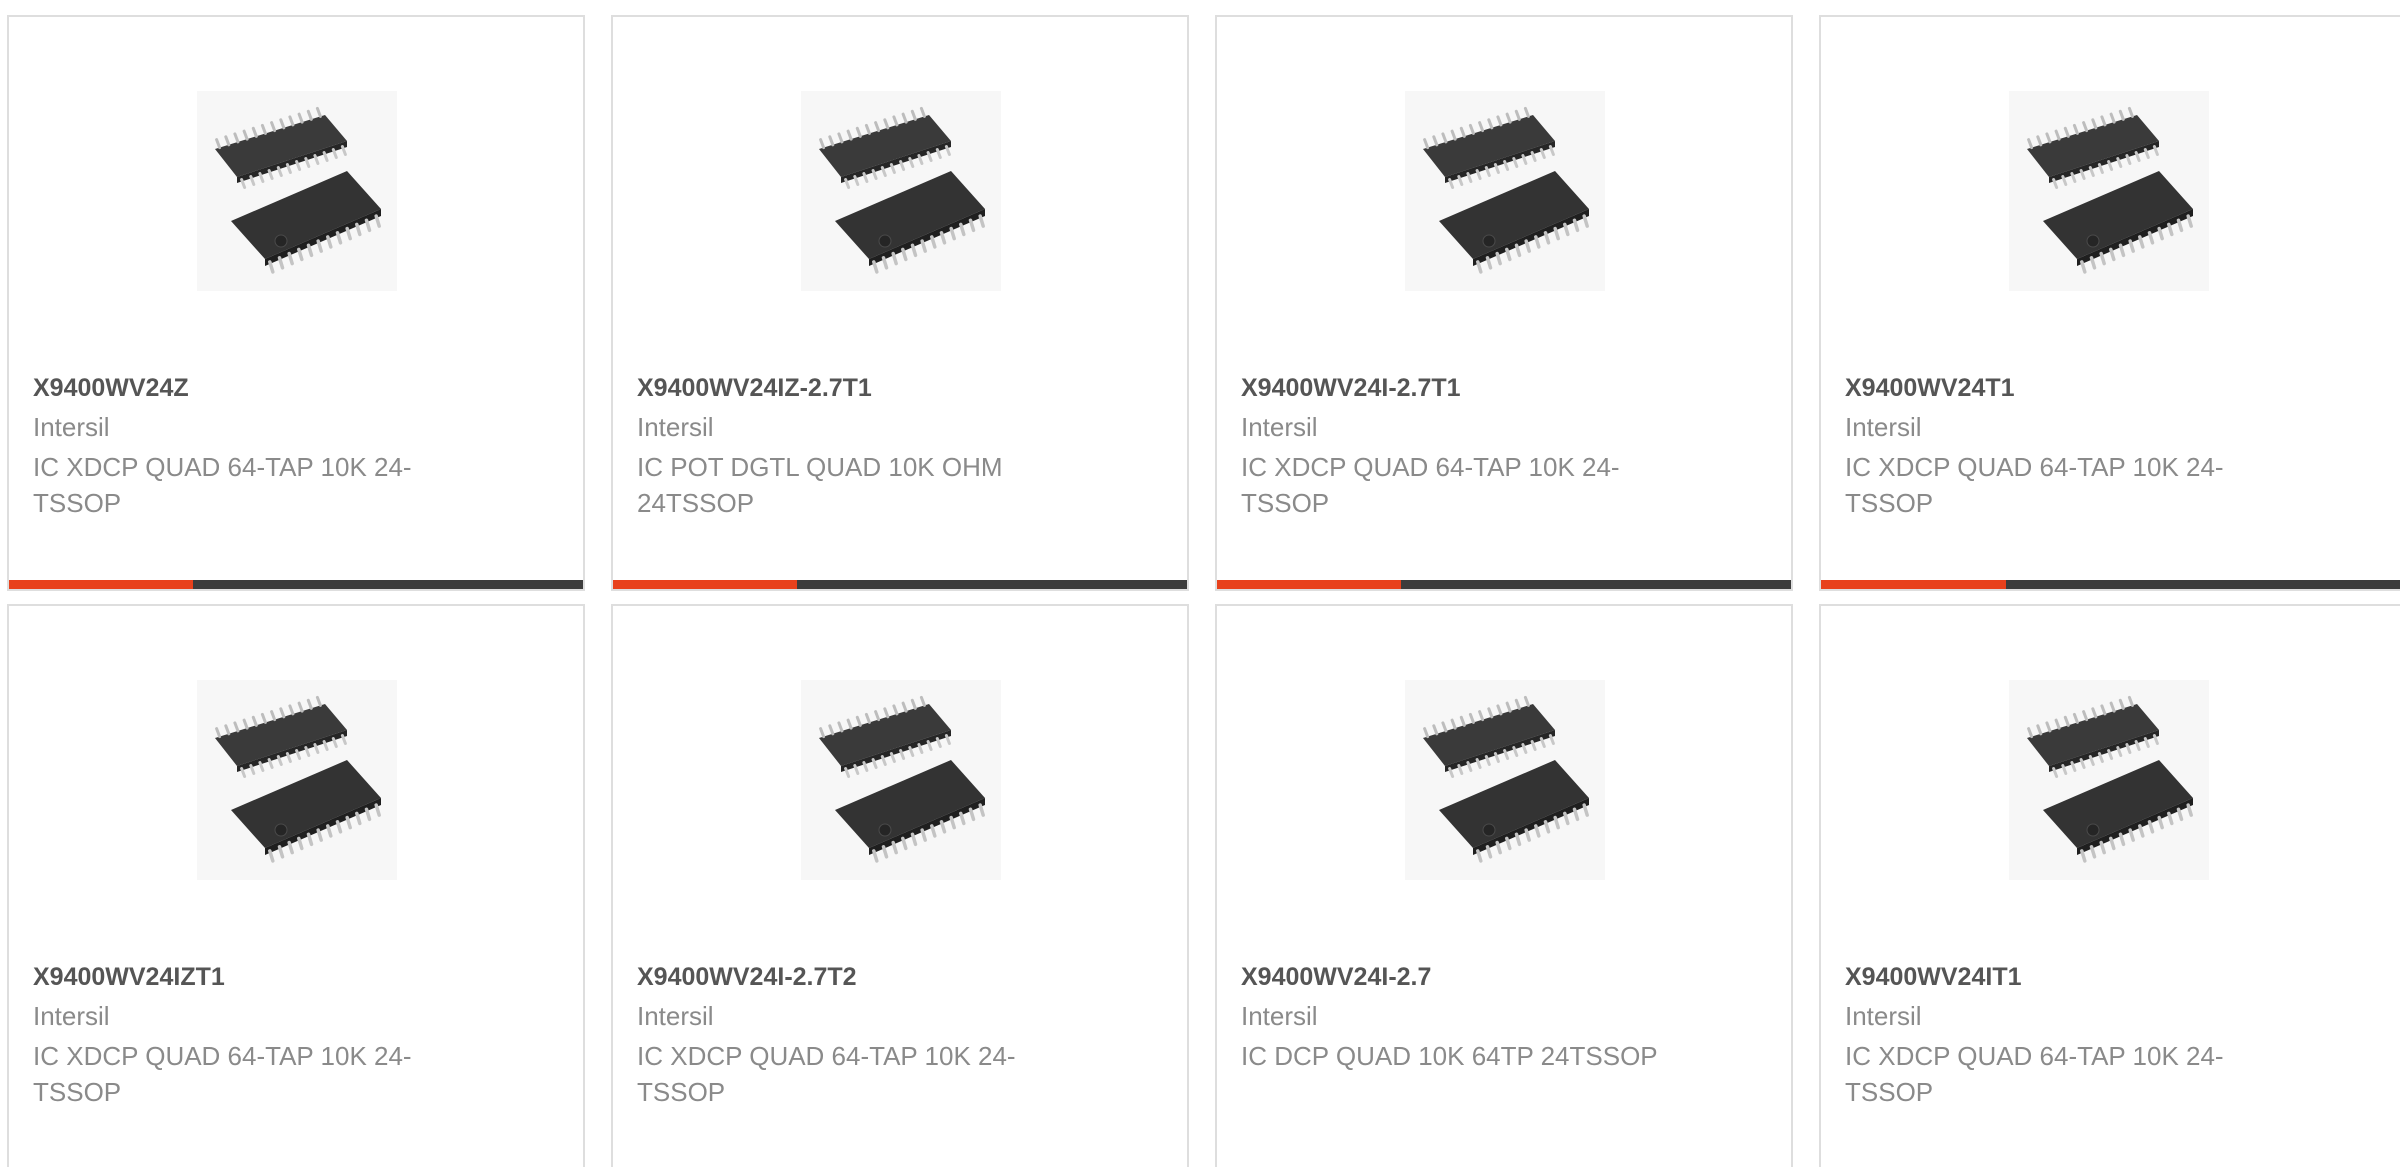 The image size is (2400, 1167). Describe the element at coordinates (1449, 1056) in the screenshot. I see `product-description: IC DCP QUAD 10K 64TP 24TSSOP` at that location.